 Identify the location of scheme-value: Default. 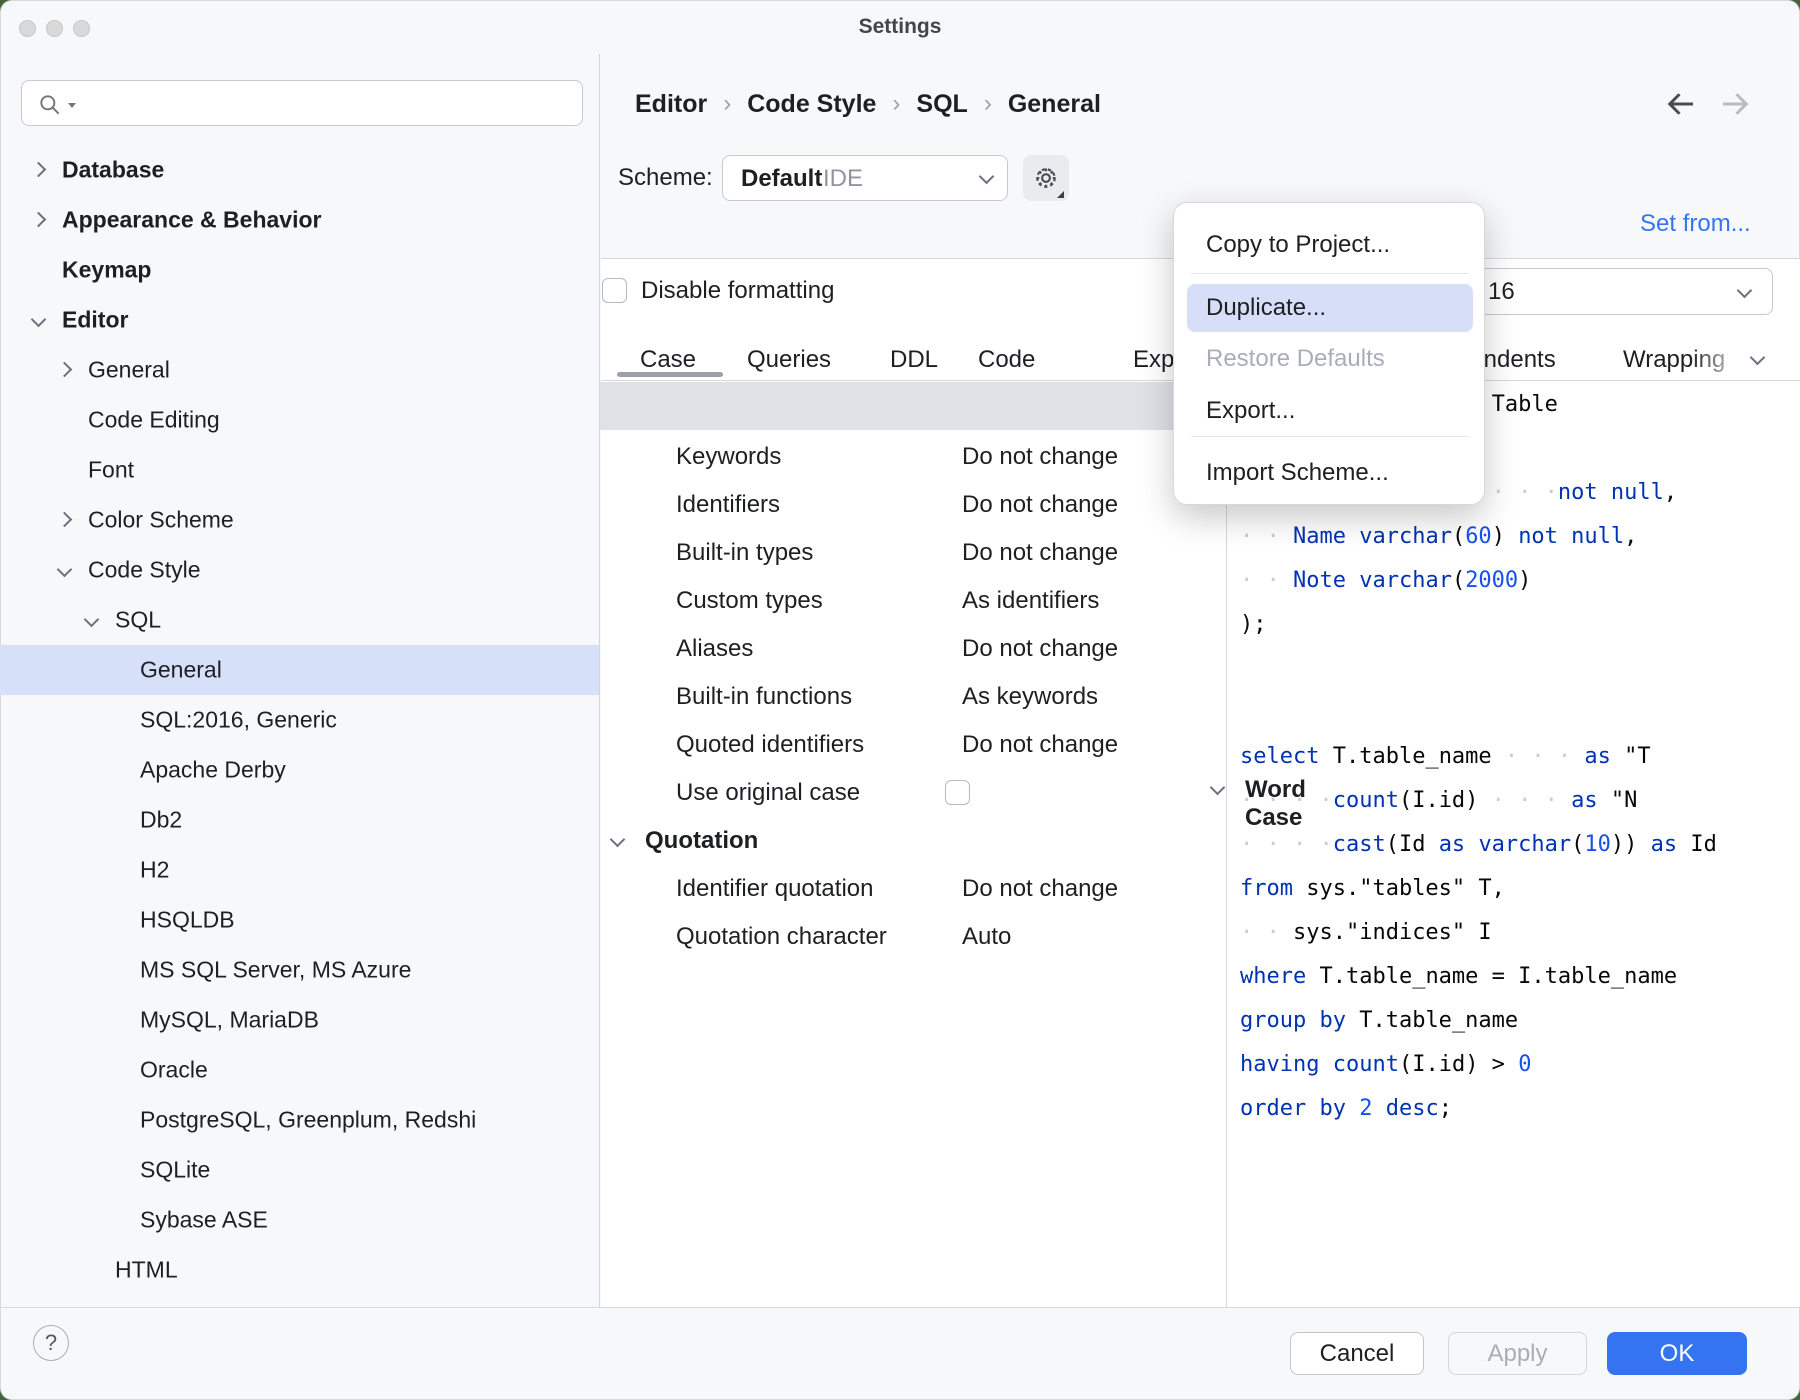
(782, 178).